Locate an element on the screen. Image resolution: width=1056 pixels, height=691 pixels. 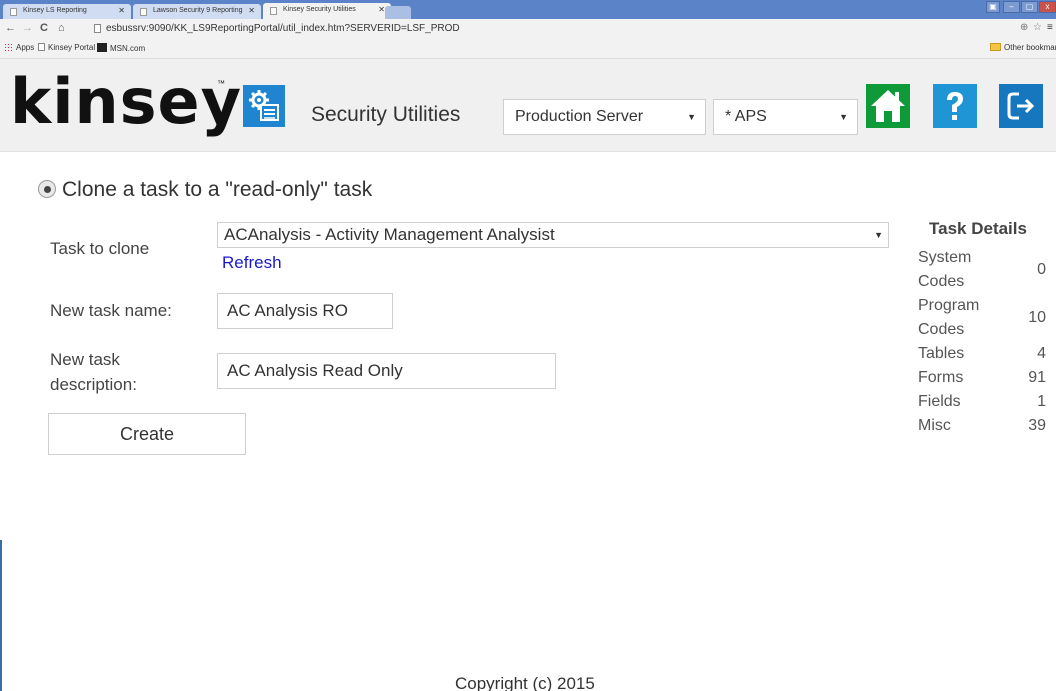
product-line-select: * APS ▼ is located at coordinates (785, 117).